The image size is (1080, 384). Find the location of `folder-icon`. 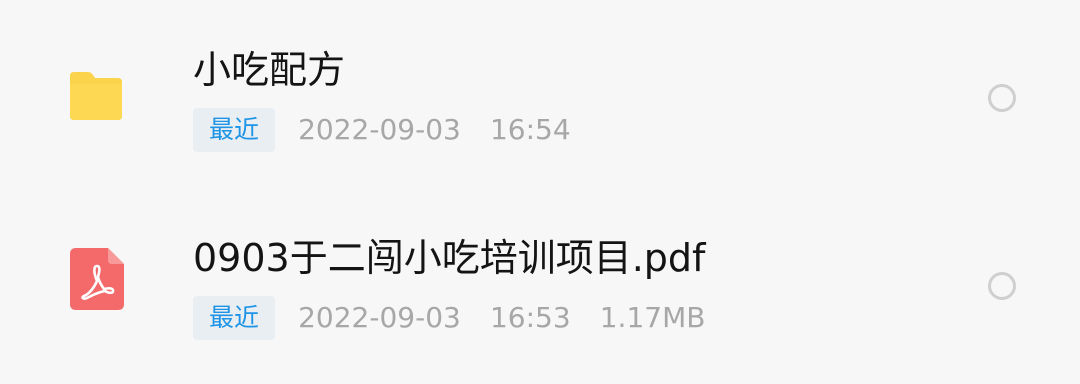

folder-icon is located at coordinates (96, 96).